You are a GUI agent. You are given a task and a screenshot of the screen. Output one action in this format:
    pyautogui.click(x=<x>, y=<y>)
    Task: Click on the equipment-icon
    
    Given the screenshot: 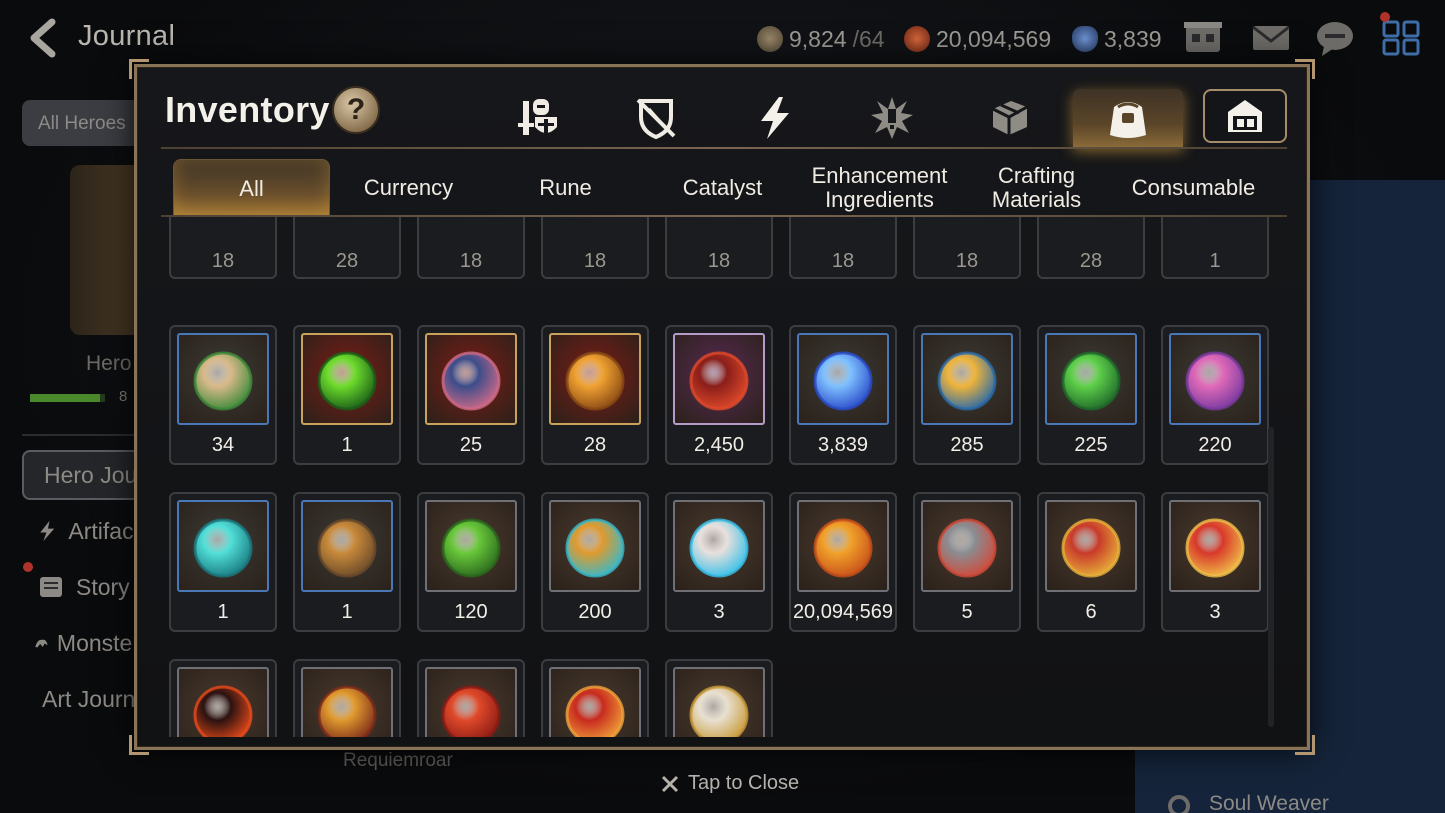 What is the action you would take?
    pyautogui.click(x=537, y=117)
    